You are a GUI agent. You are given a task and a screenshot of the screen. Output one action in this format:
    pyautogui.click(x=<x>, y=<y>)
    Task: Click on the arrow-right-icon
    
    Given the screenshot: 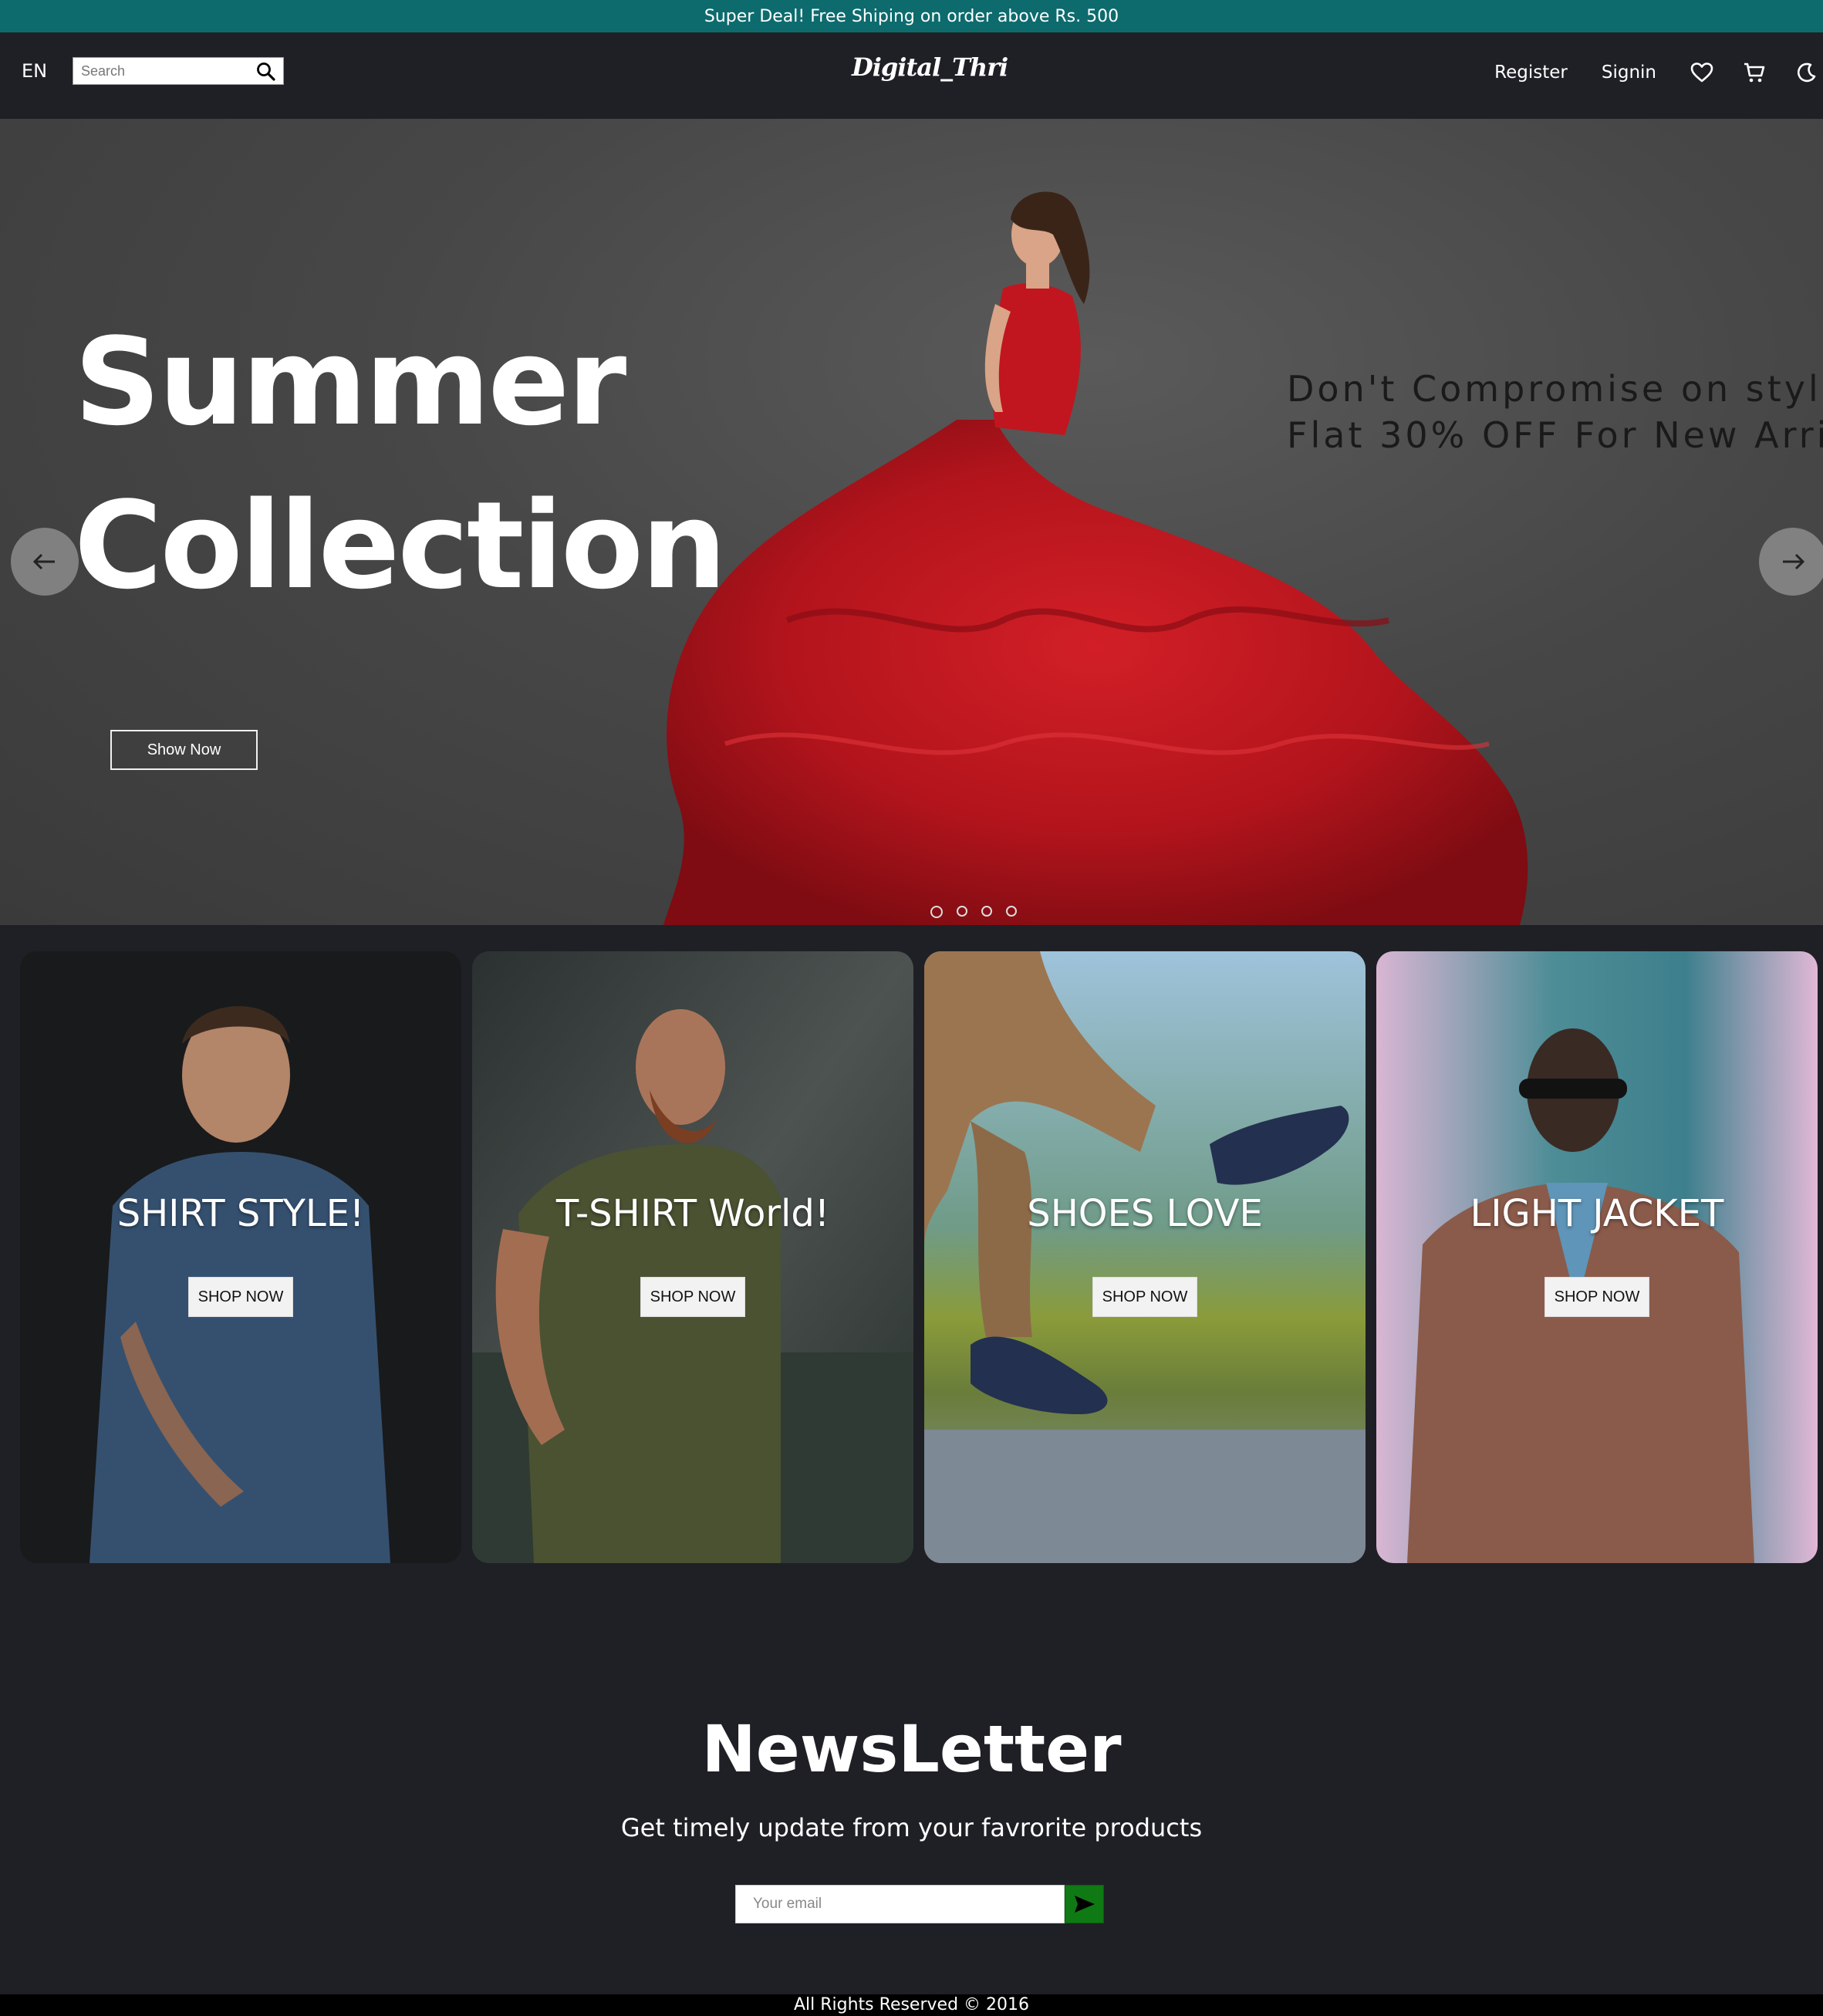 What is the action you would take?
    pyautogui.click(x=1794, y=561)
    